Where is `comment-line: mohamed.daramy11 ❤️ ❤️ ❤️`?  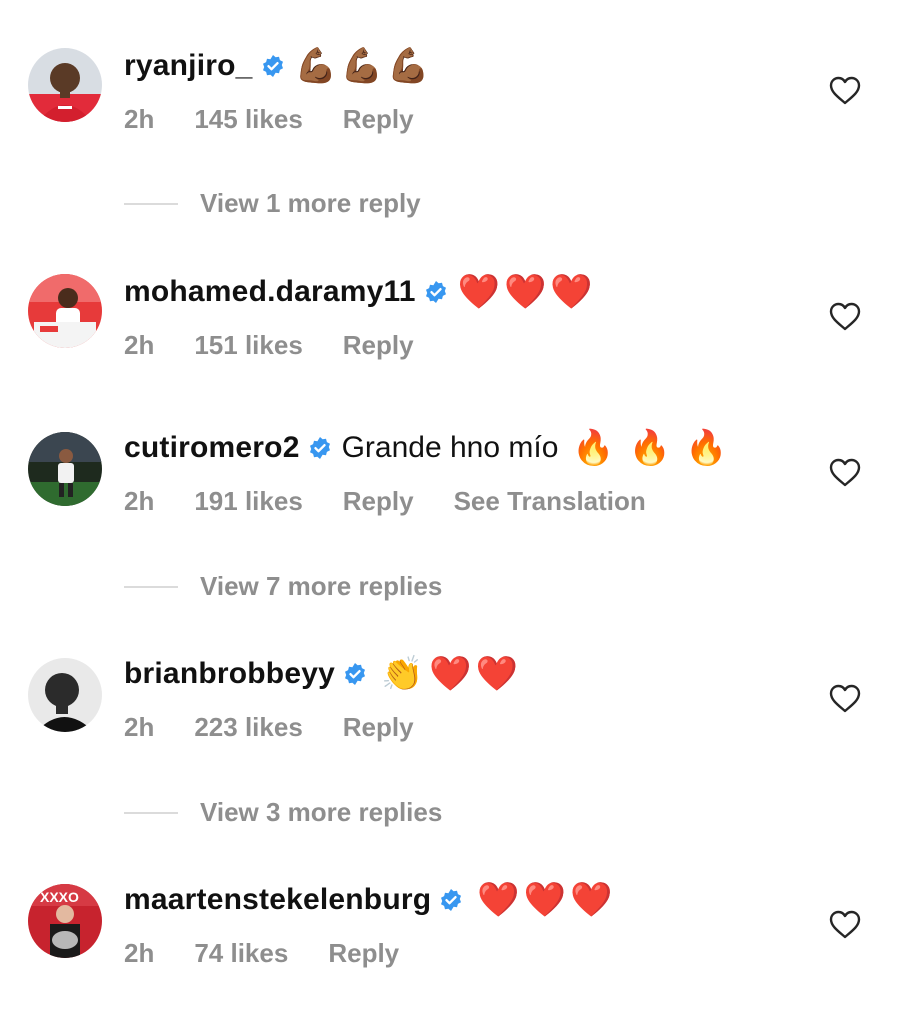 comment-line: mohamed.daramy11 ❤️ ❤️ ❤️ is located at coordinates (358, 292).